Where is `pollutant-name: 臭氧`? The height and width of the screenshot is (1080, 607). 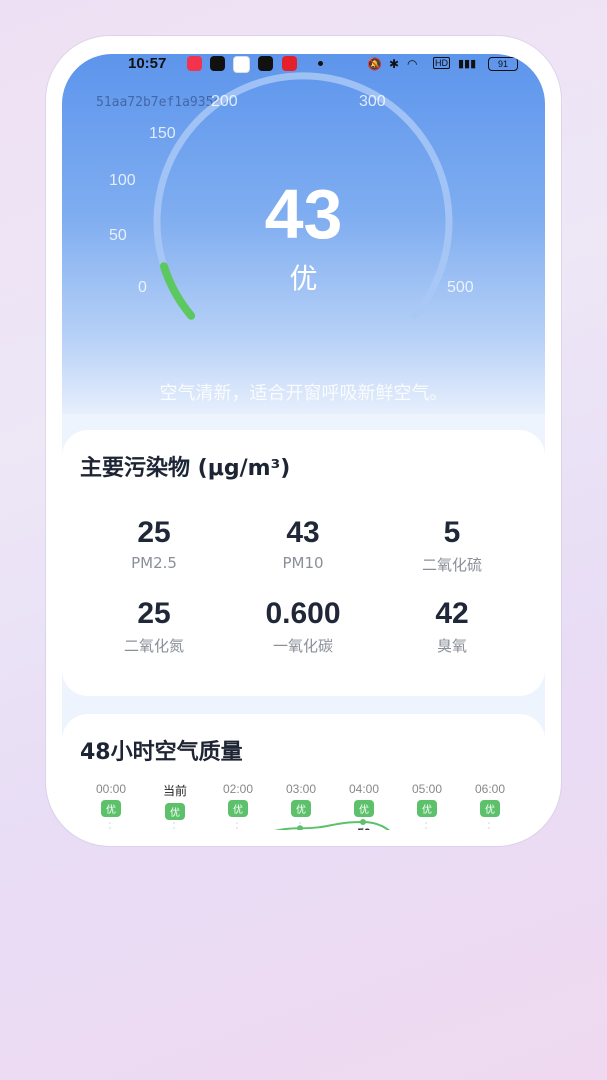 pollutant-name: 臭氧 is located at coordinates (451, 646).